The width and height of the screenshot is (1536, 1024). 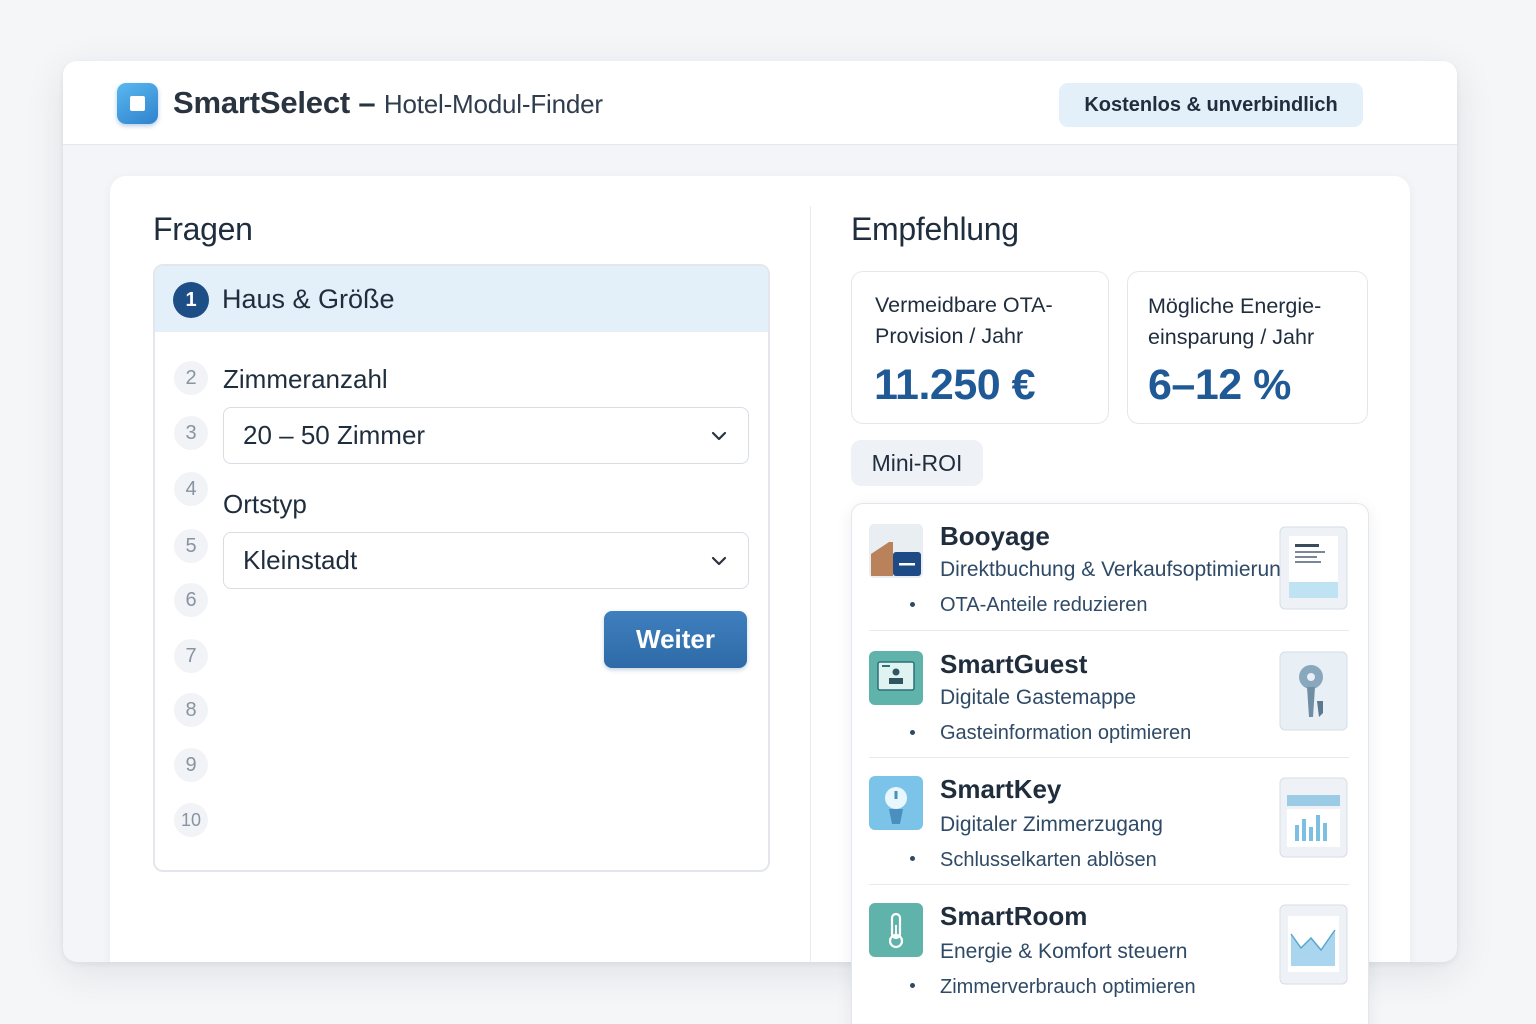 What do you see at coordinates (1001, 789) in the screenshot?
I see `module-name: SmartKey` at bounding box center [1001, 789].